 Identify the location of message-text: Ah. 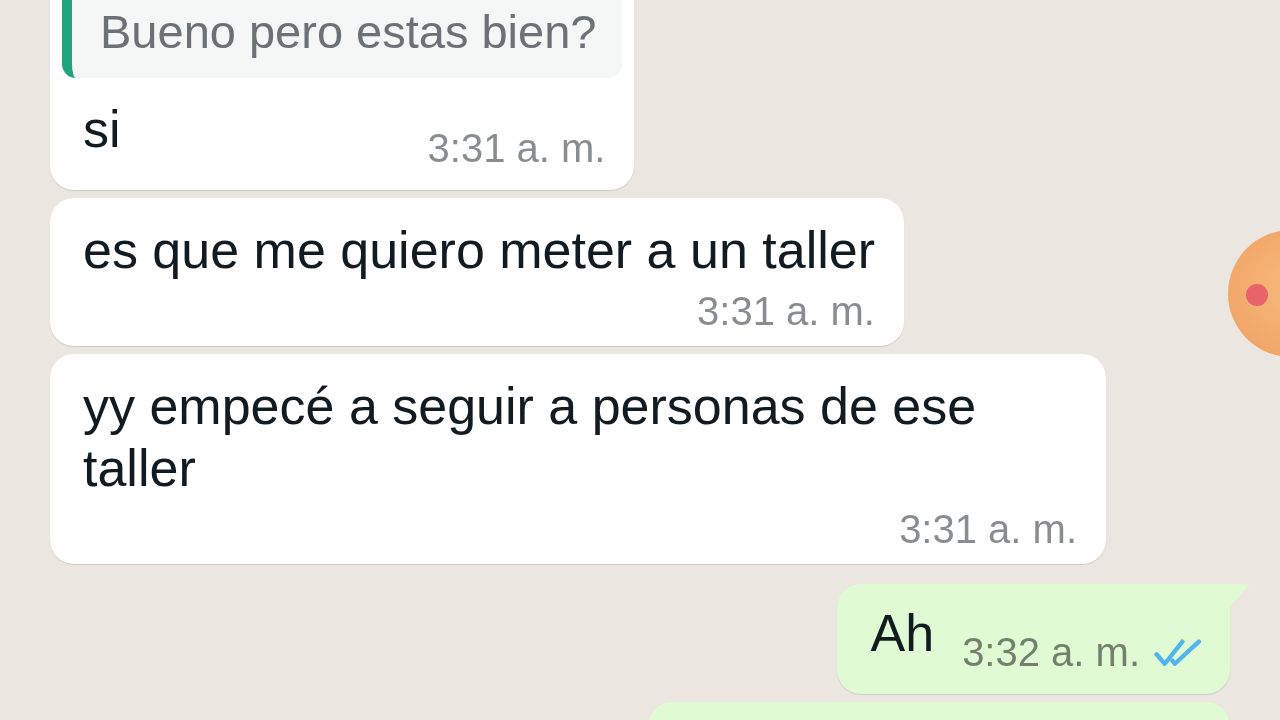
(902, 633).